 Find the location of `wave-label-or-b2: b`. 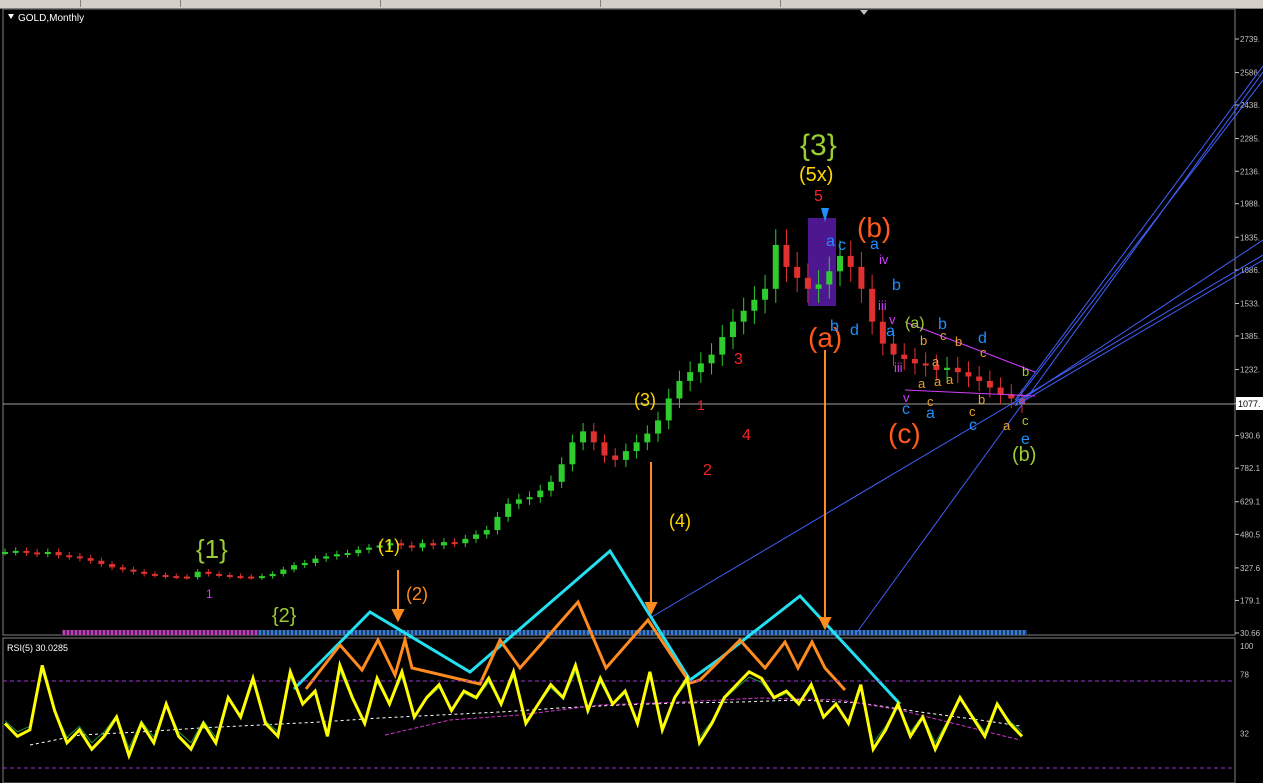

wave-label-or-b2: b is located at coordinates (958, 341).